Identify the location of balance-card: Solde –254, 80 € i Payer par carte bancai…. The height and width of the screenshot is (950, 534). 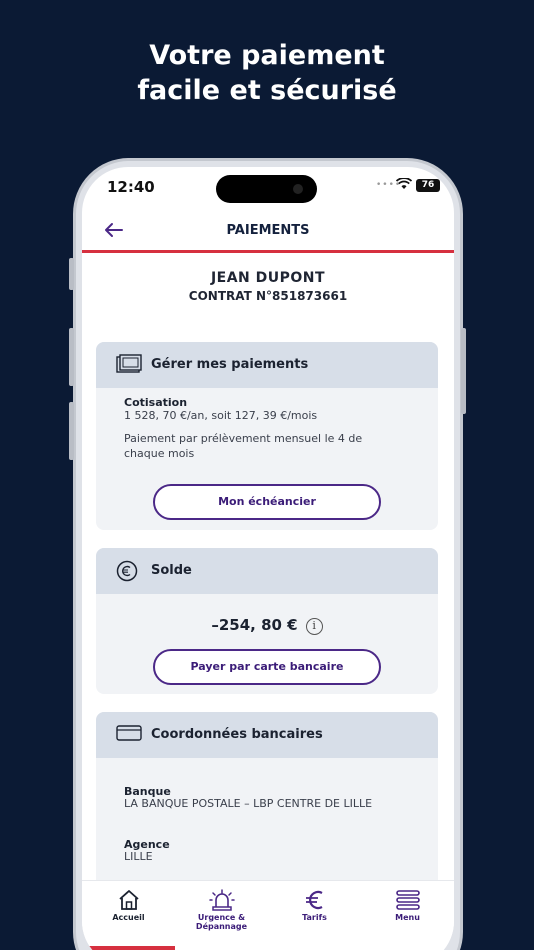
(267, 621).